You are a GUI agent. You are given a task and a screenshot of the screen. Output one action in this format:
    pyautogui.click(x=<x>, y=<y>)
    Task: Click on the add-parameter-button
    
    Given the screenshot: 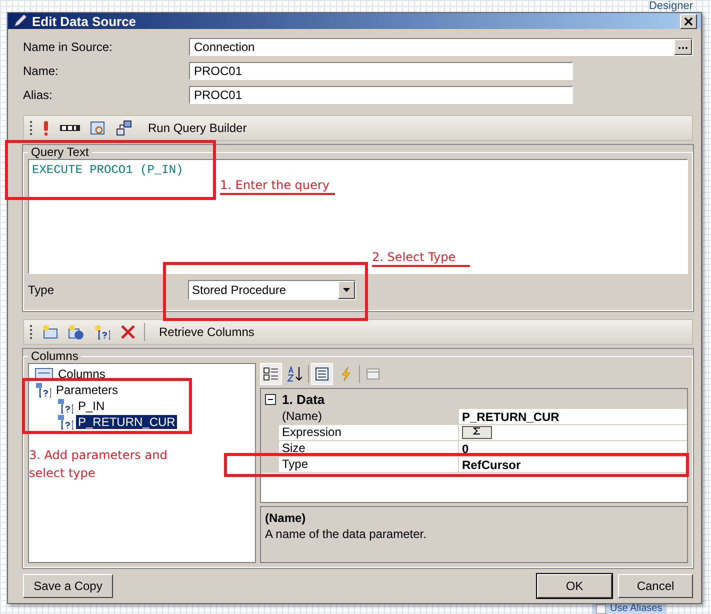 What is the action you would take?
    pyautogui.click(x=102, y=332)
    